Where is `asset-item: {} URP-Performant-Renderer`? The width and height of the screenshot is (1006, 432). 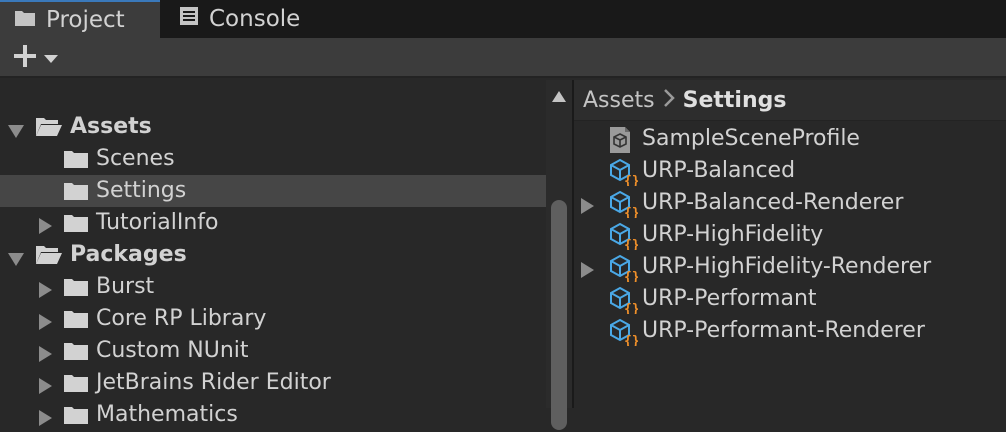 asset-item: {} URP-Performant-Renderer is located at coordinates (790, 332).